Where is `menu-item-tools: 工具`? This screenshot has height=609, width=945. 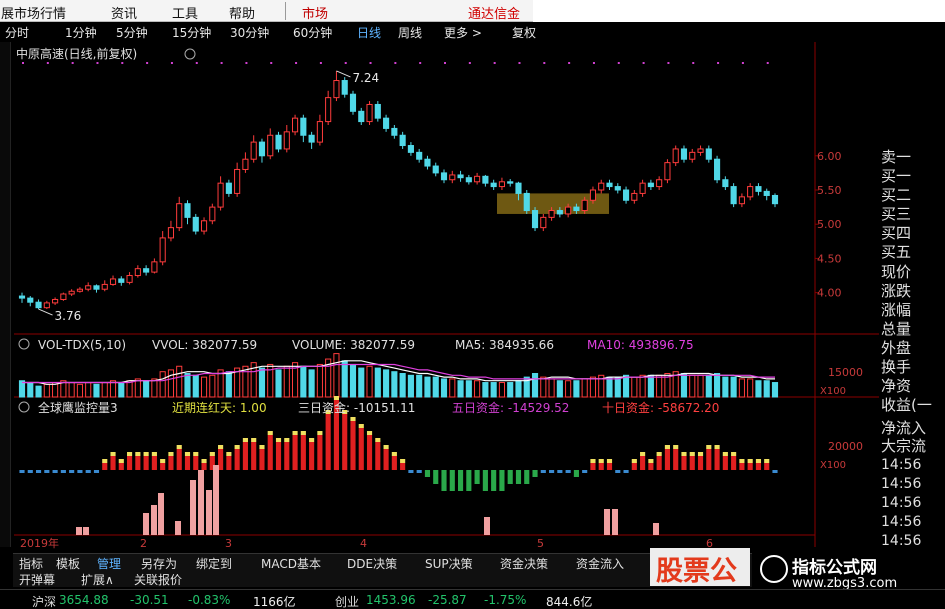 menu-item-tools: 工具 is located at coordinates (185, 12).